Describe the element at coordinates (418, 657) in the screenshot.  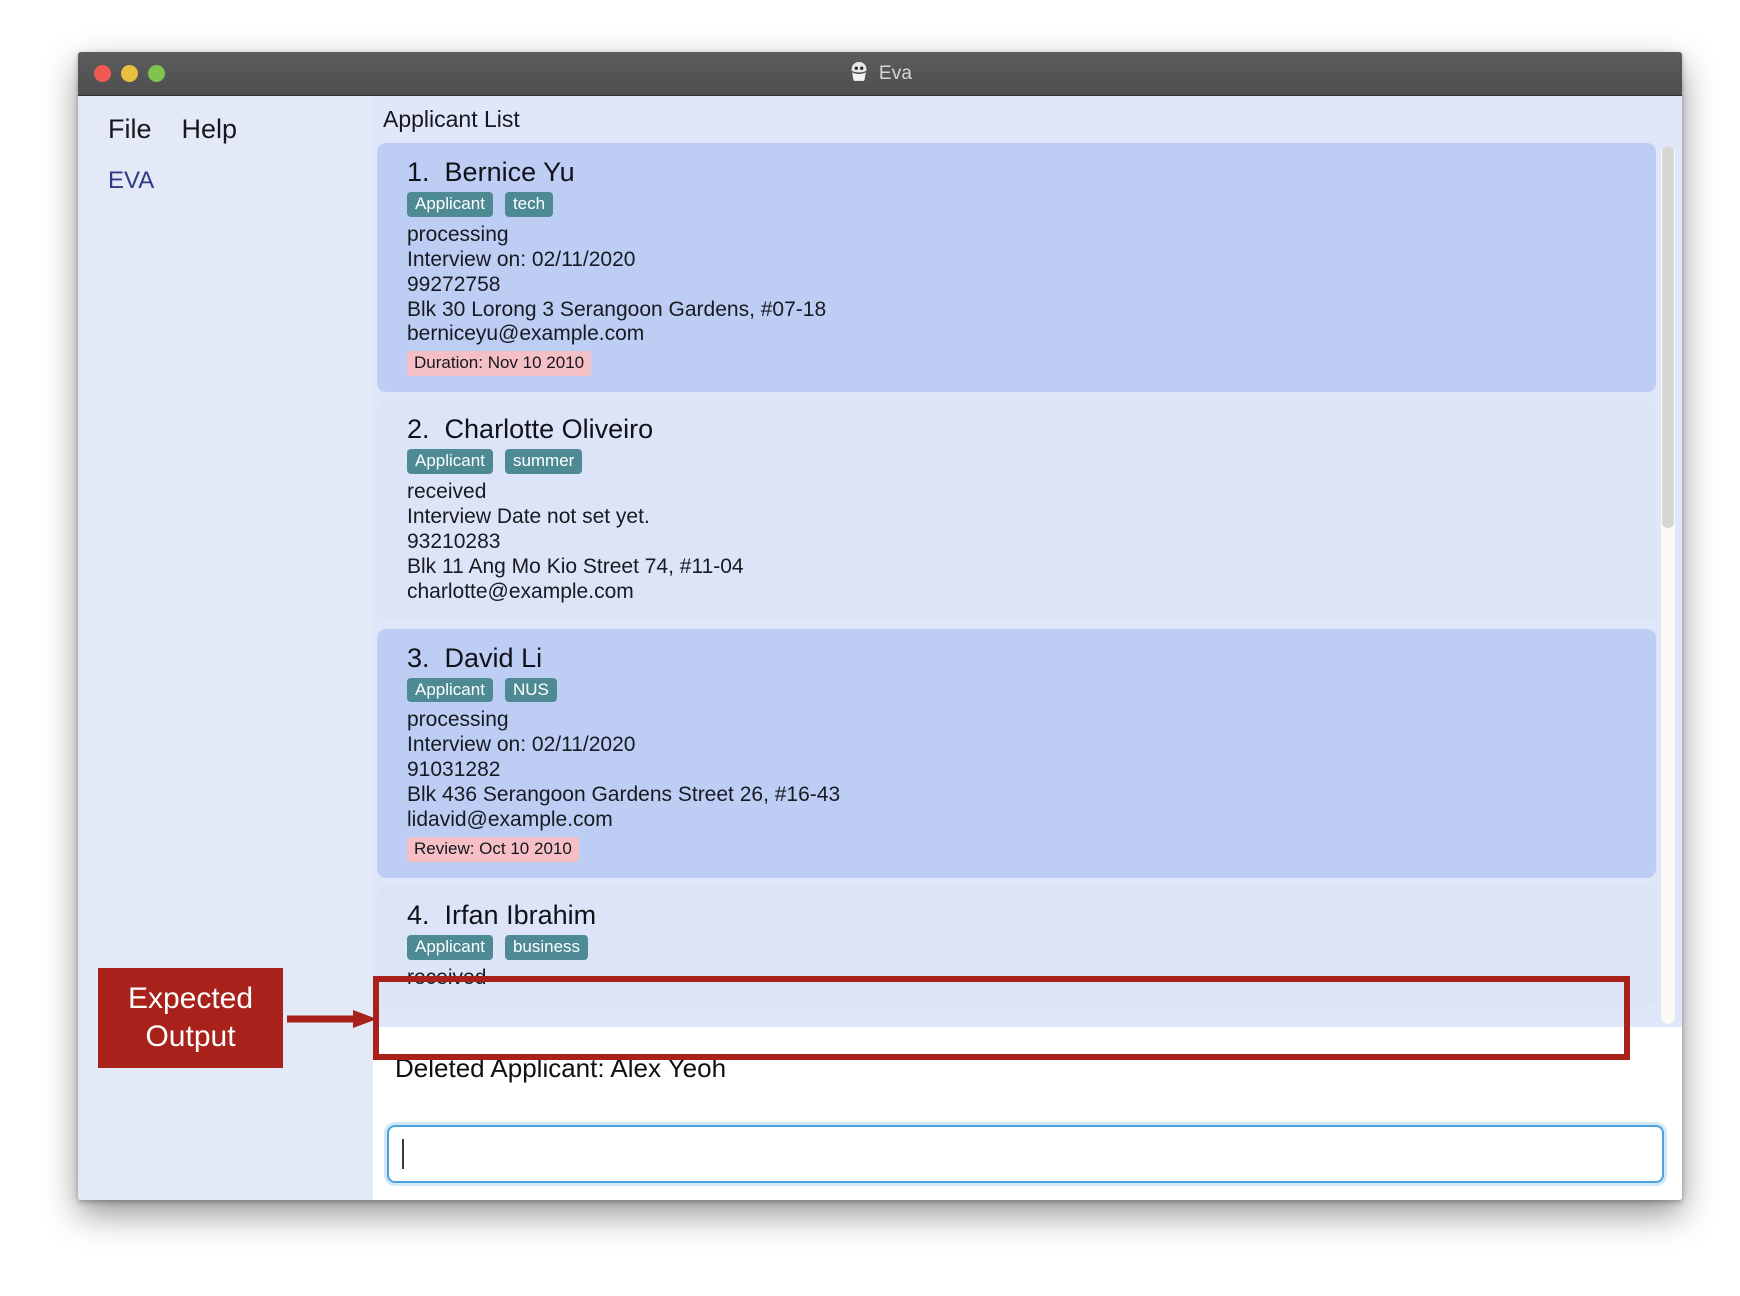
I see `applicant-index: 3.` at that location.